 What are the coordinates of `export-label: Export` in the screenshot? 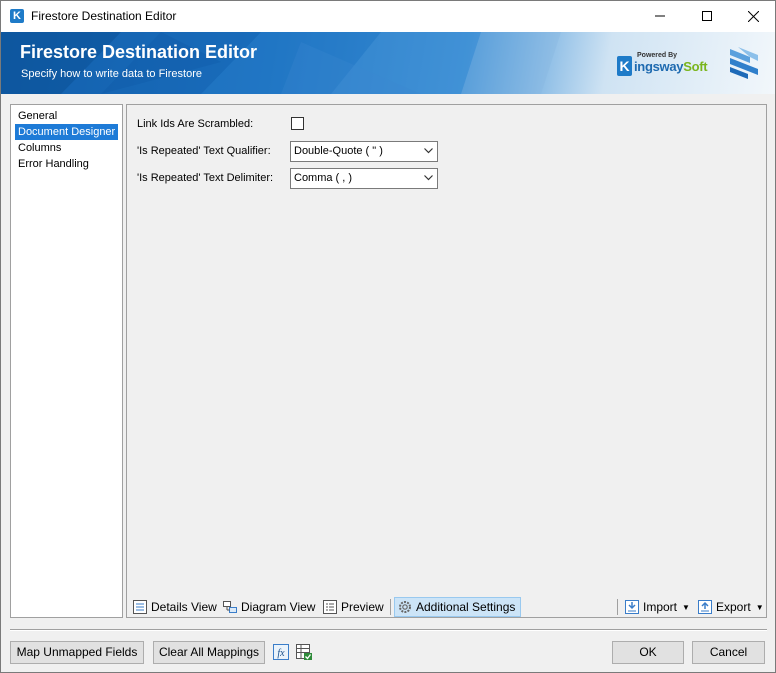 It's located at (733, 607).